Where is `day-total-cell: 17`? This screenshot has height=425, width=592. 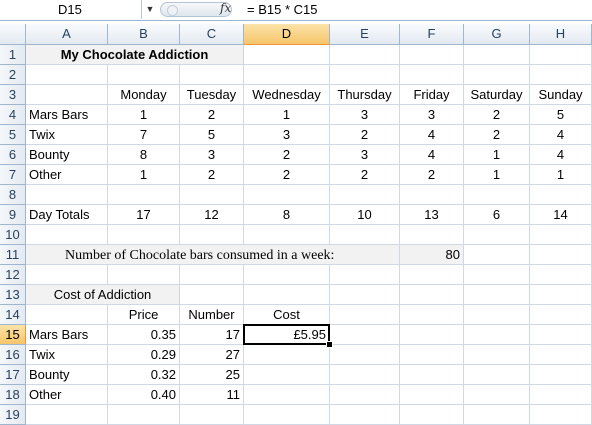
day-total-cell: 17 is located at coordinates (144, 215).